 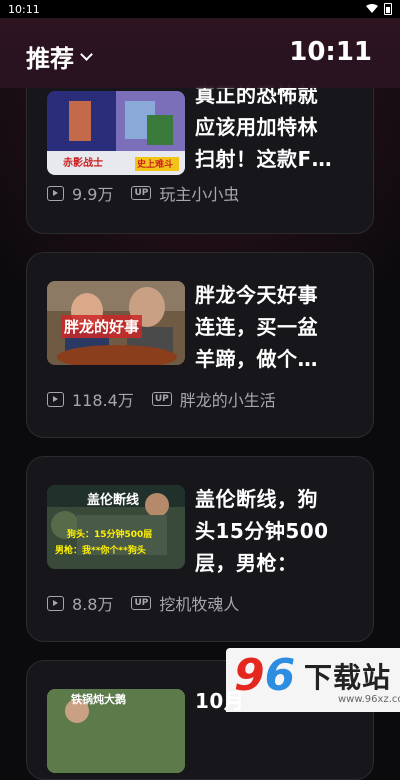 I want to click on uploader-name: 挖机牧魂人, so click(x=199, y=603).